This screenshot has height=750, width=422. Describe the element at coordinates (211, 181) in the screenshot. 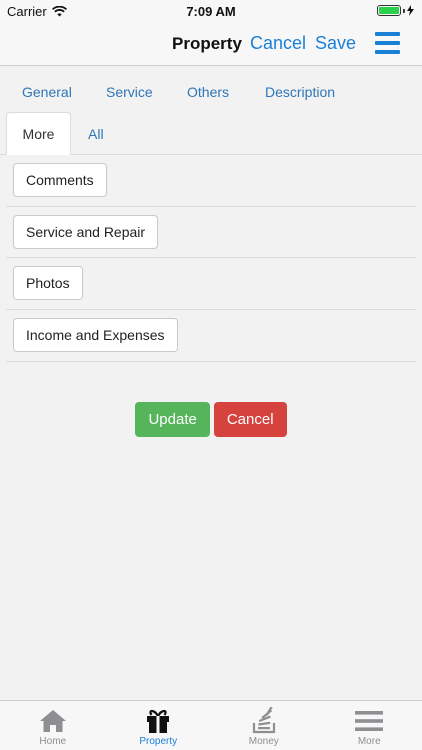

I see `list-item: Comments` at that location.